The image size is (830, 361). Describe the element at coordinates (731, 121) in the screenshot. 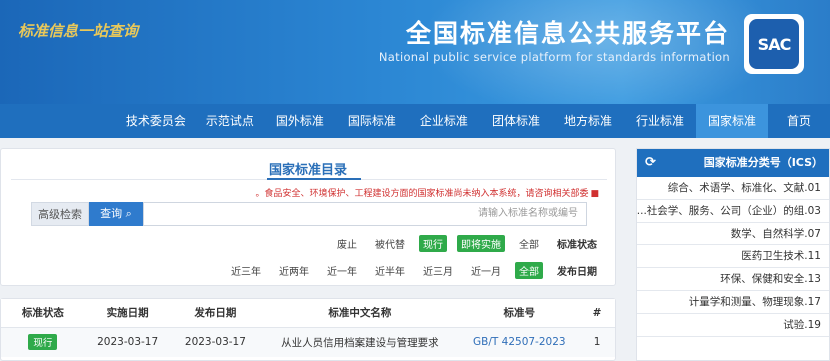

I see `nav-national-standards: 国家标准` at that location.